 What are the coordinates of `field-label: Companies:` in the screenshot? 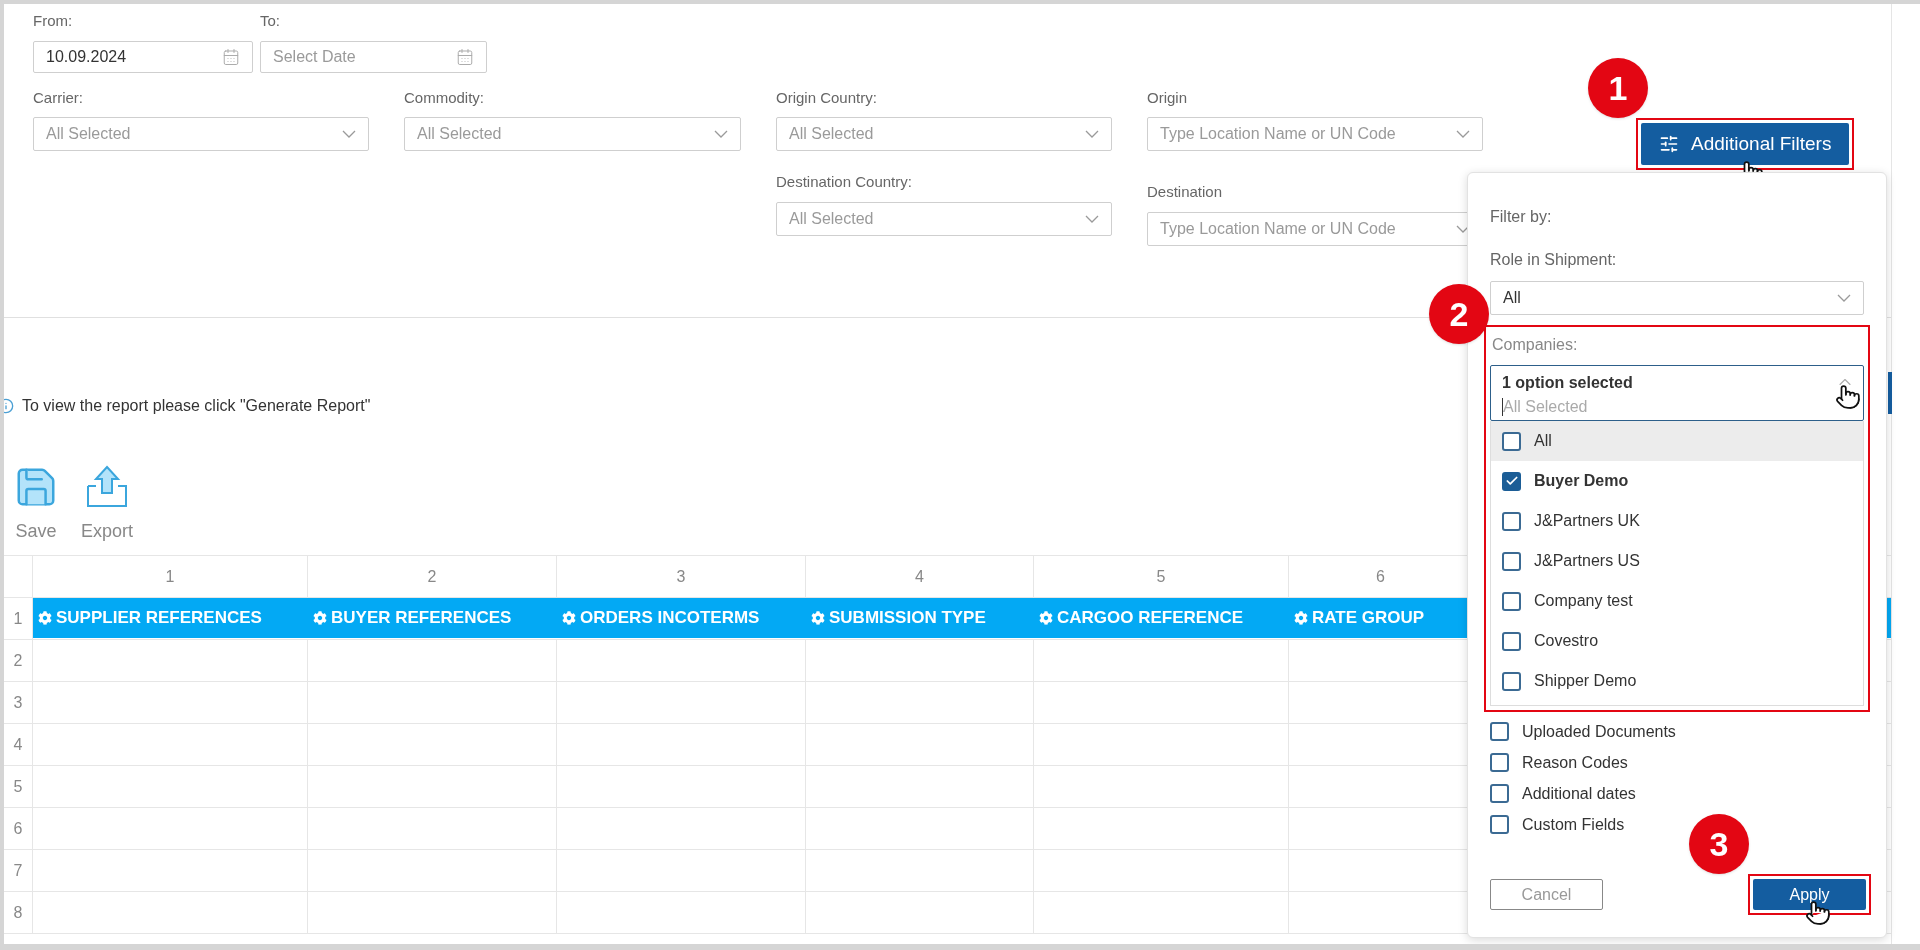 It's located at (1535, 345).